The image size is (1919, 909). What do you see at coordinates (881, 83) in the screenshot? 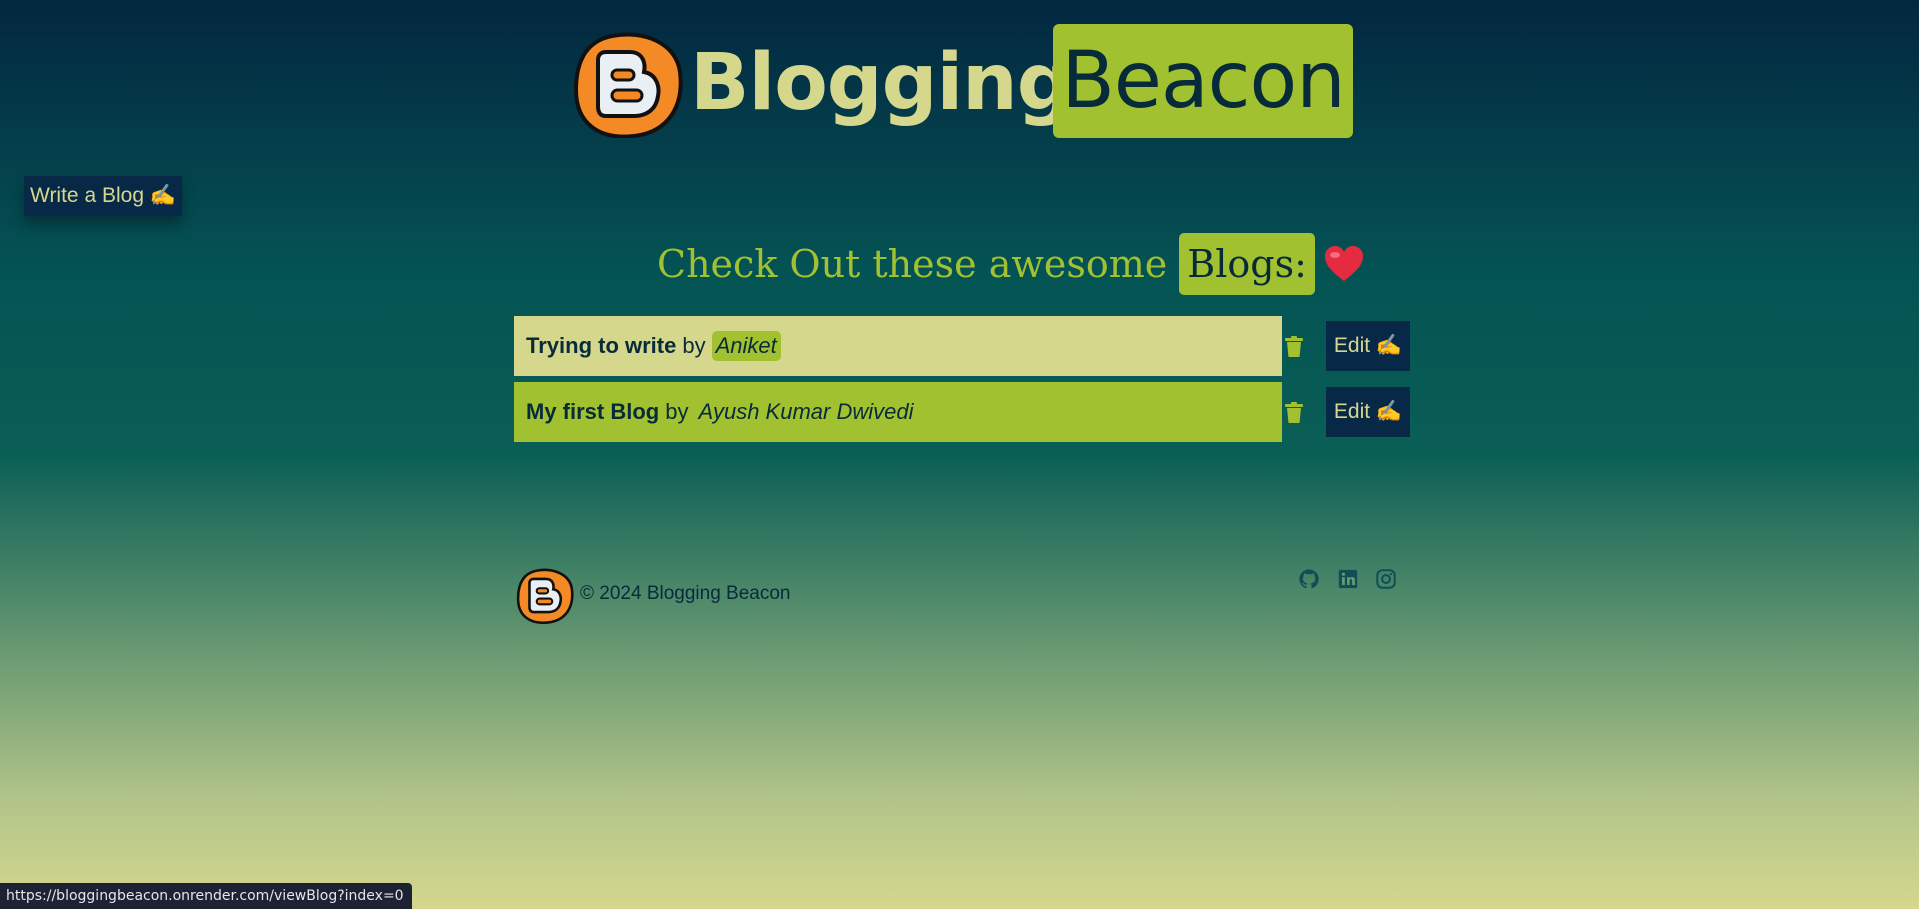
I see `brand-name-blogging: Blogging` at bounding box center [881, 83].